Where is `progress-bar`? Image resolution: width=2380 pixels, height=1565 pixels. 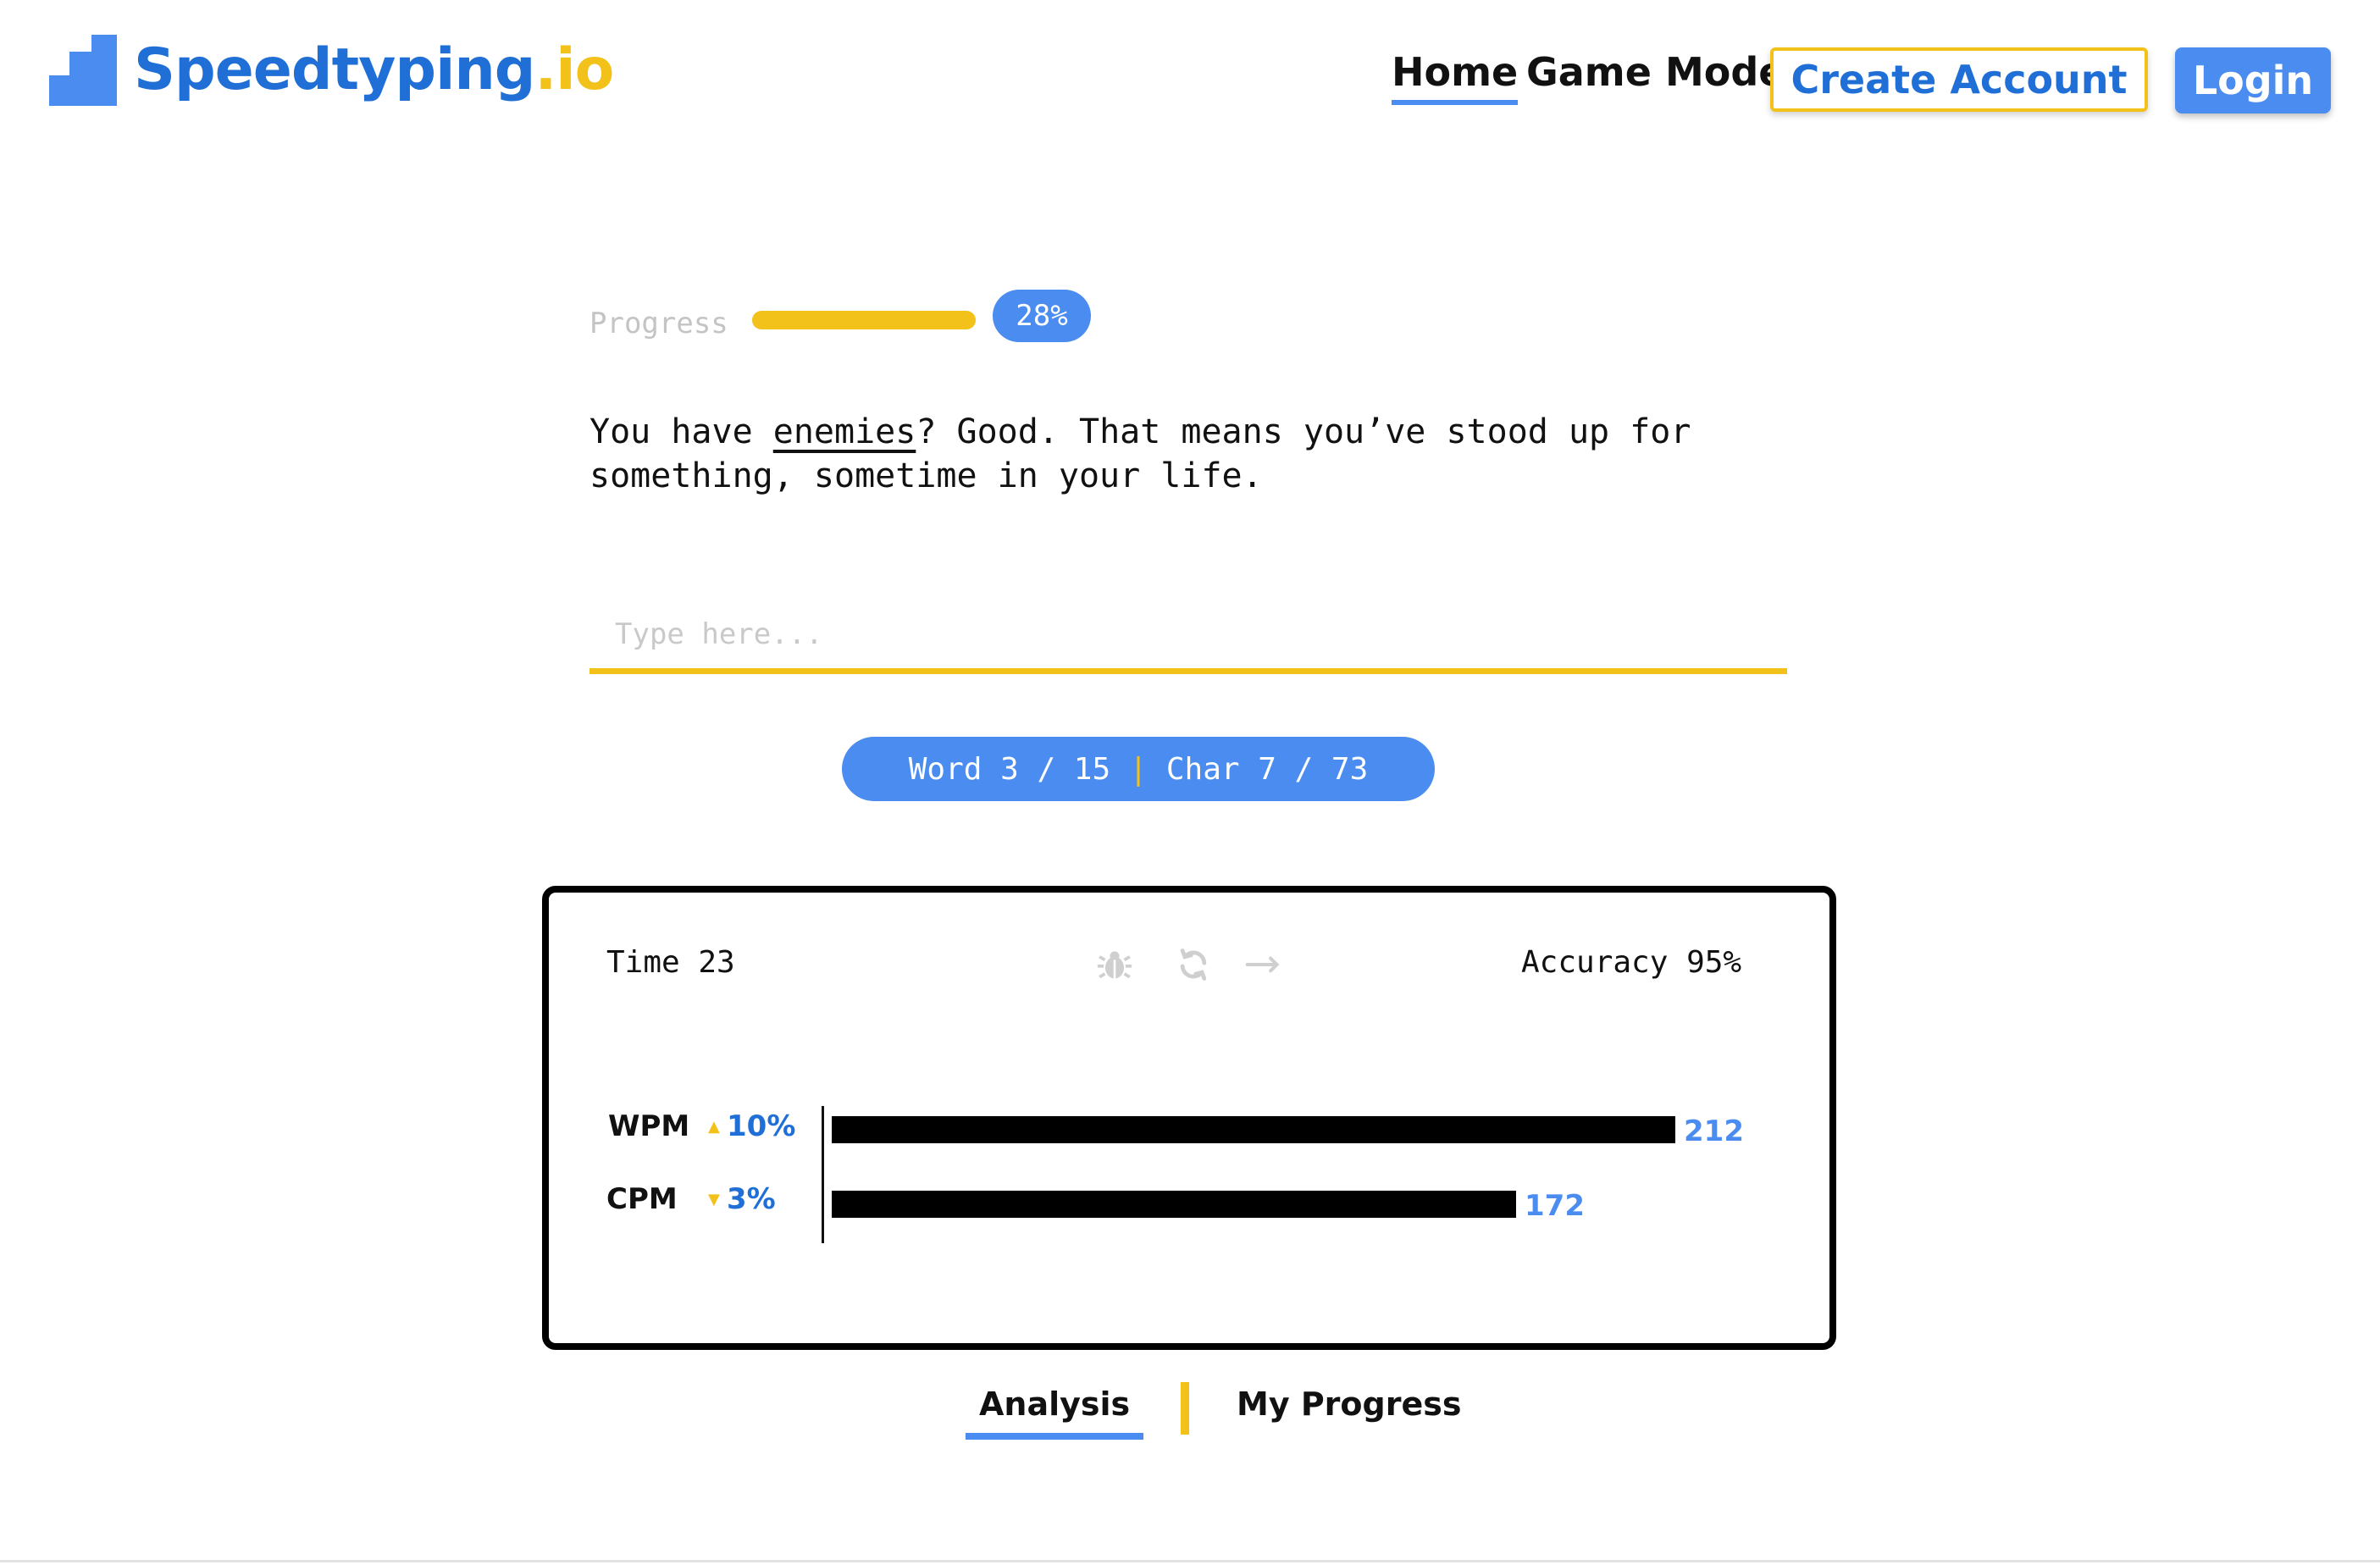 progress-bar is located at coordinates (864, 320).